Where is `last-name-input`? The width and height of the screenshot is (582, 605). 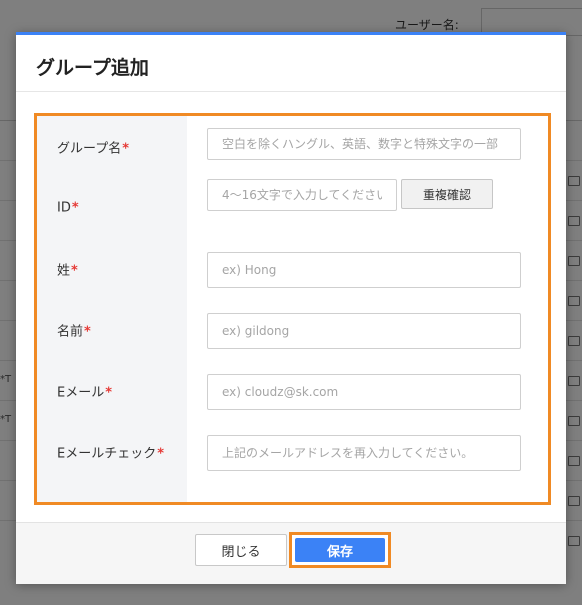
last-name-input is located at coordinates (364, 270).